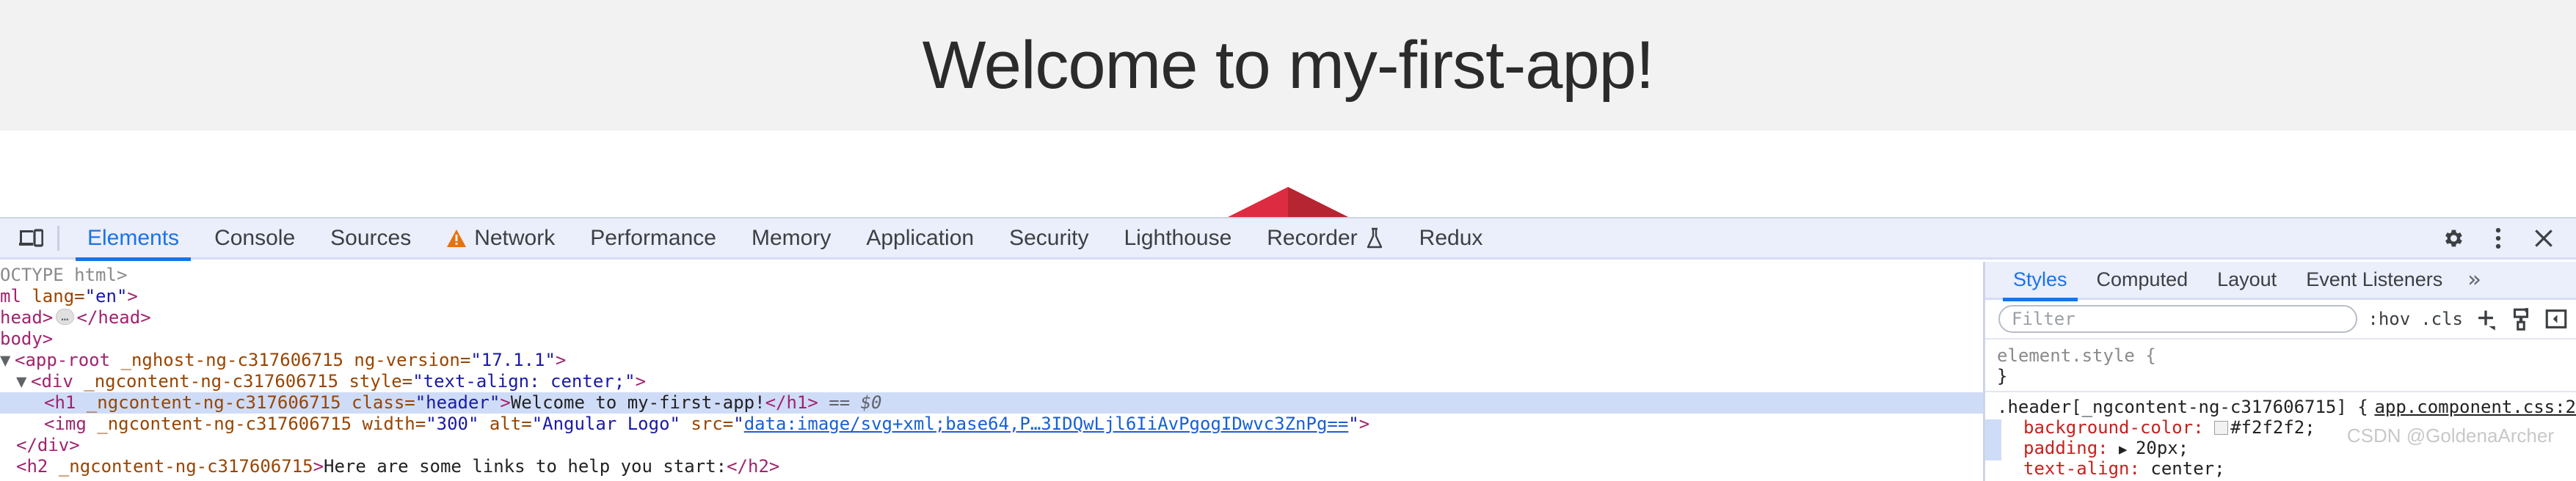  What do you see at coordinates (1325, 239) in the screenshot?
I see `tab-recorder: Recorder` at bounding box center [1325, 239].